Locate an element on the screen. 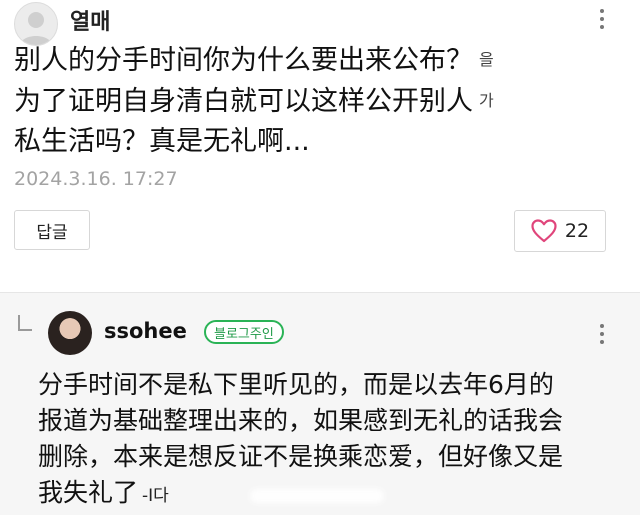 The width and height of the screenshot is (640, 515). comment-line: 别人的分手时间你为什么要出来公布？ 을 is located at coordinates (254, 60).